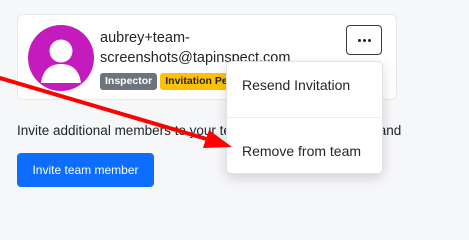 The width and height of the screenshot is (469, 240). I want to click on ellipsis-icon, so click(364, 40).